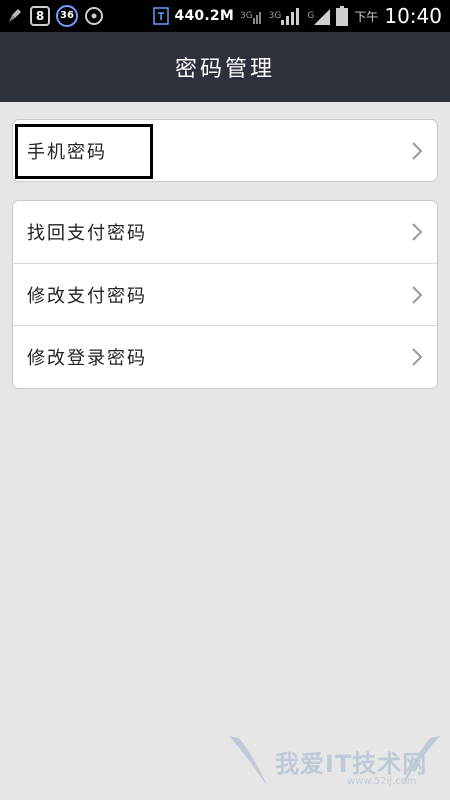  Describe the element at coordinates (246, 16) in the screenshot. I see `signal-3g-label: 3G` at that location.